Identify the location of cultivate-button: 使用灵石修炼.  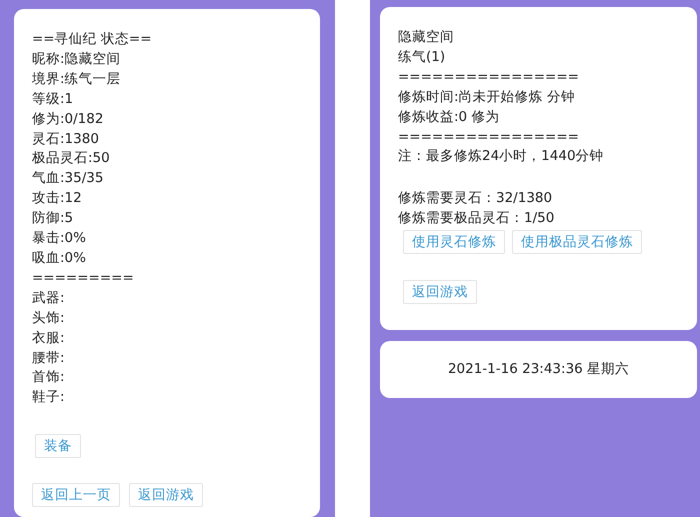
(454, 242).